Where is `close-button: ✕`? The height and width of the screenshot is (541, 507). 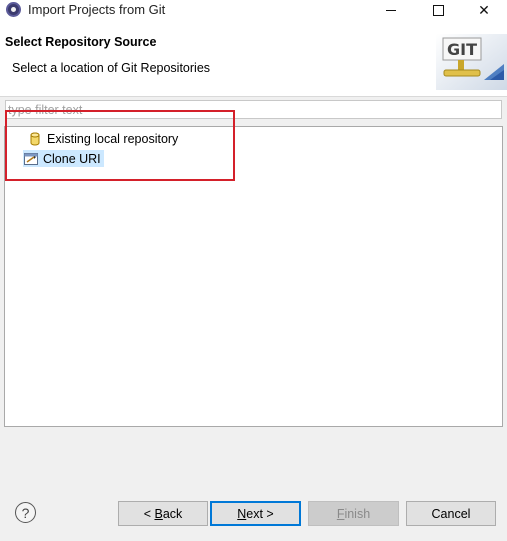
close-button: ✕ is located at coordinates (484, 10).